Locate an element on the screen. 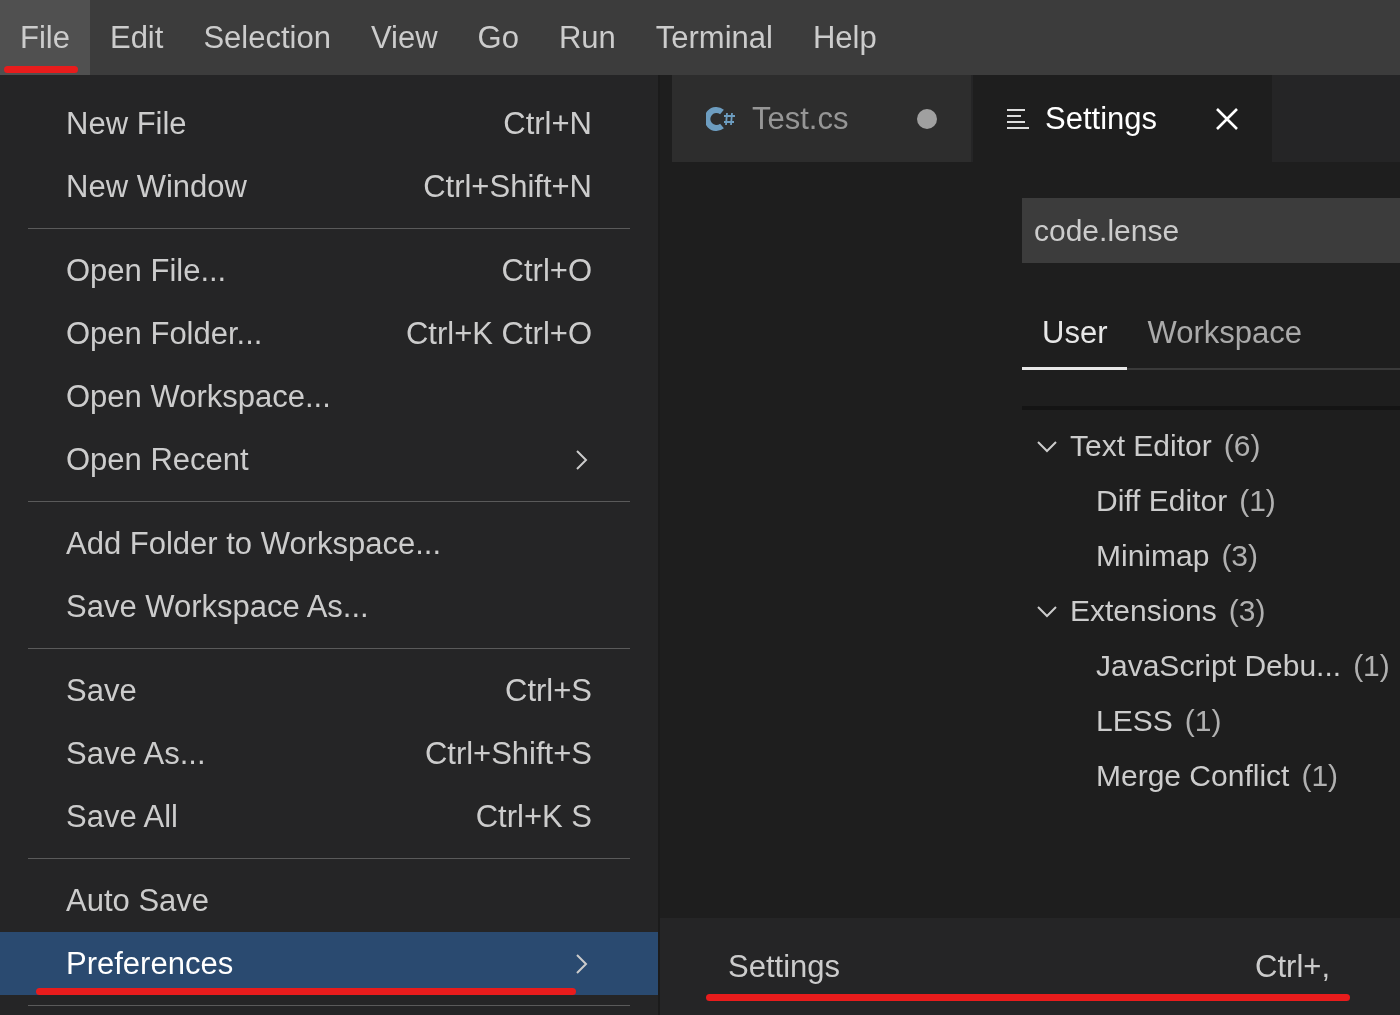 The width and height of the screenshot is (1400, 1015). tree-item: Merge Conflict (1) is located at coordinates (1211, 775).